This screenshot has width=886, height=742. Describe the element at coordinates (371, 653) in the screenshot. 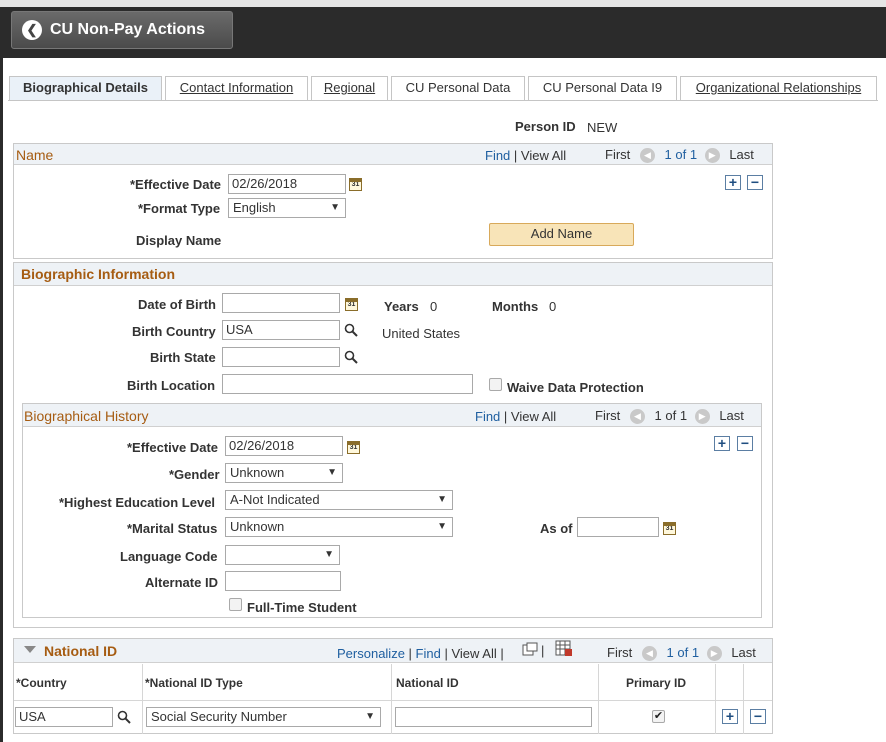

I see `personalize-link: Personalize` at that location.